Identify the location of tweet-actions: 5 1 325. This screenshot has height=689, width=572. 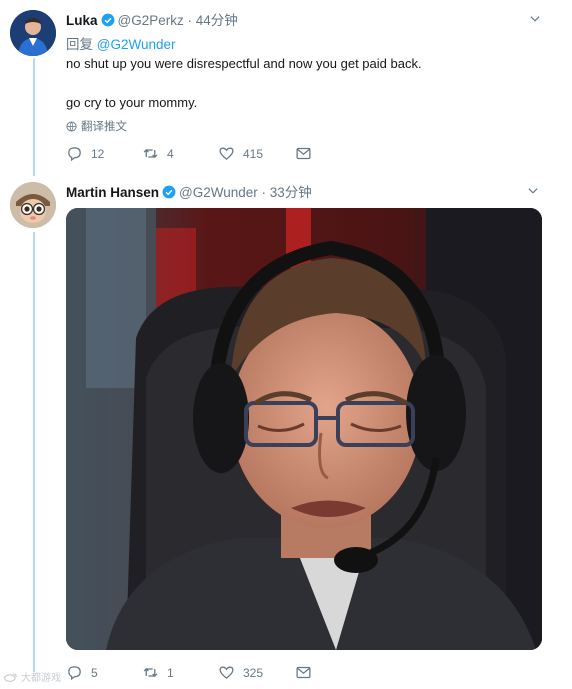
(189, 672).